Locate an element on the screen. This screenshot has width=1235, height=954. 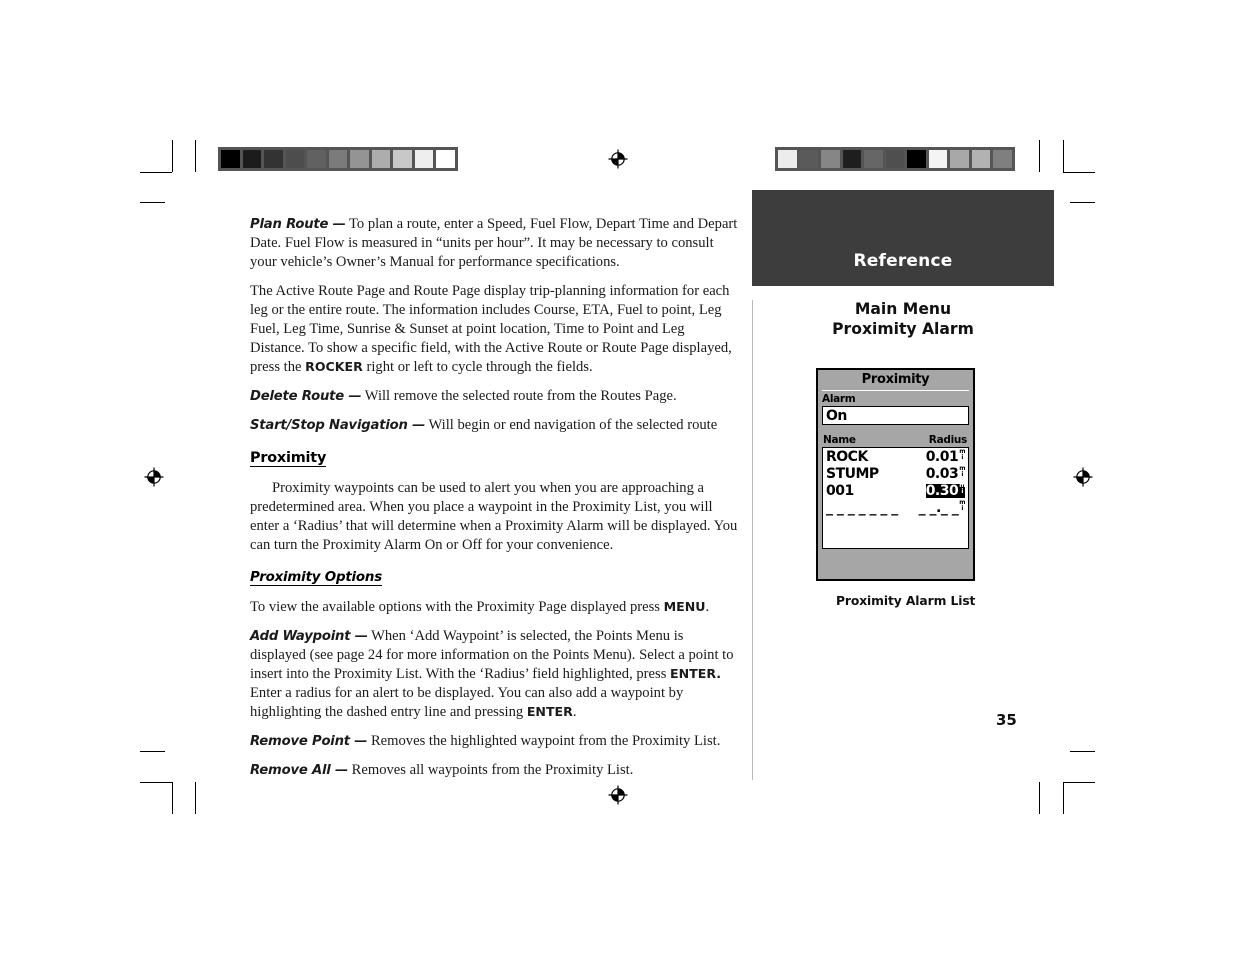
crop-mark-bottom-left-vertical is located at coordinates (172, 798).